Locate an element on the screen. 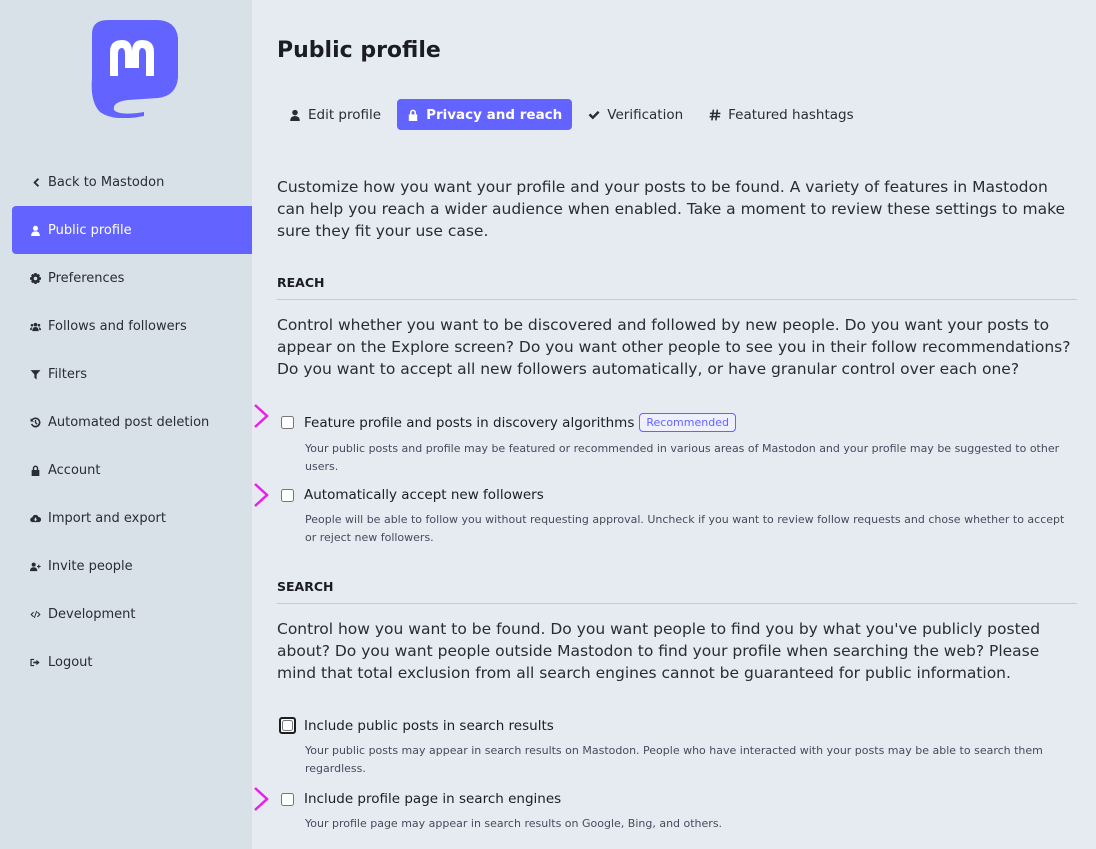 Image resolution: width=1096 pixels, height=849 pixels. tab-verification: Verification is located at coordinates (635, 114).